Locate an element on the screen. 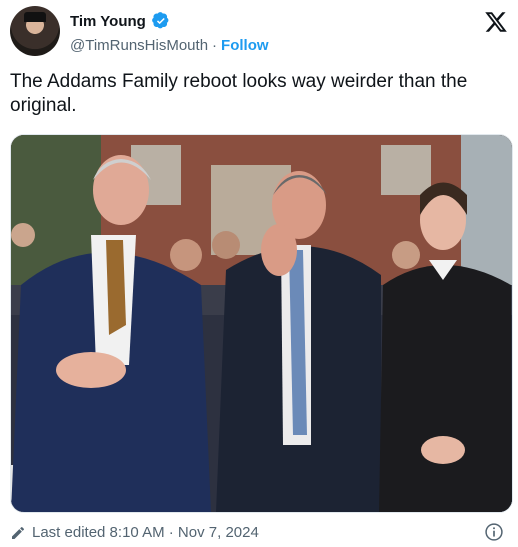 This screenshot has width=518, height=547. author-name-row: Tim Young is located at coordinates (120, 21).